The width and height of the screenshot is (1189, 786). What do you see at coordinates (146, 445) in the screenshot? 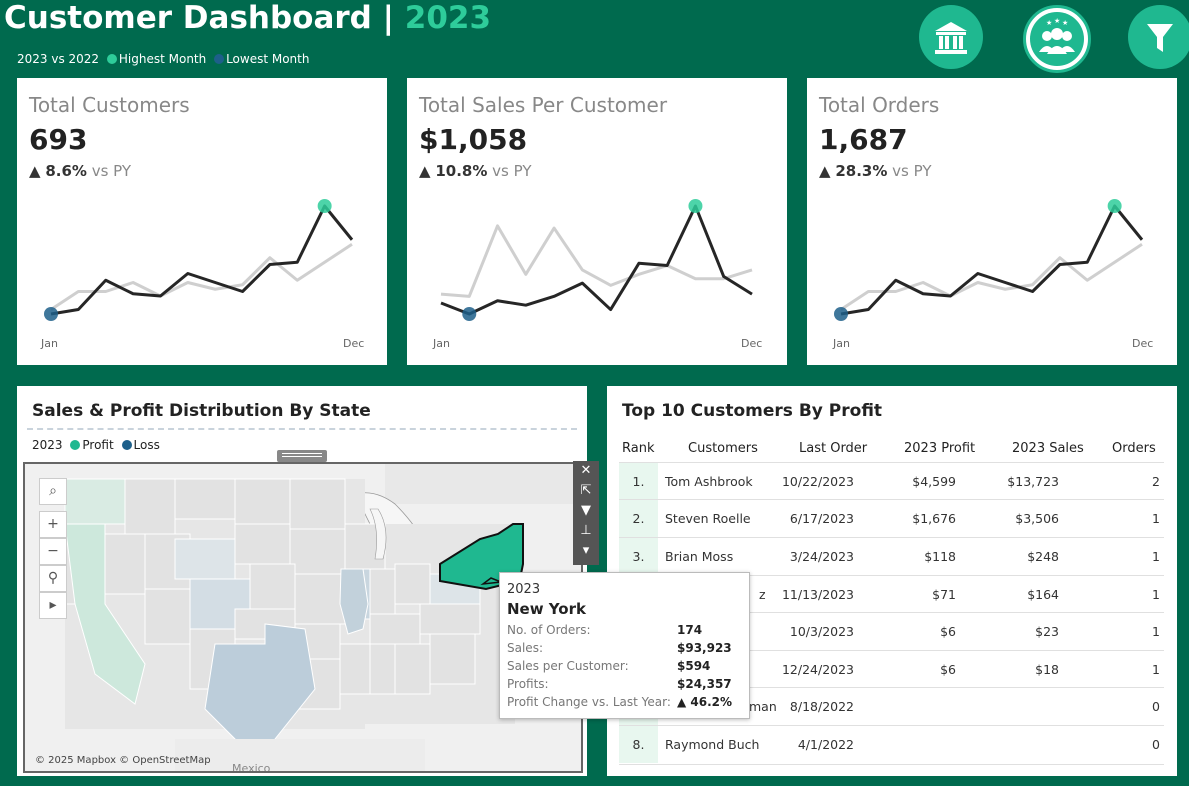
I see `legend-loss: Loss` at bounding box center [146, 445].